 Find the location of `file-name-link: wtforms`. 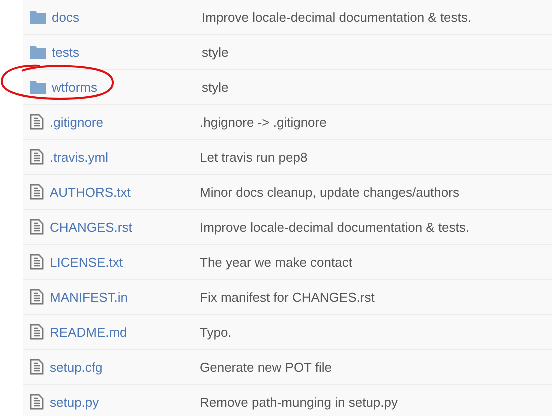

file-name-link: wtforms is located at coordinates (75, 87).